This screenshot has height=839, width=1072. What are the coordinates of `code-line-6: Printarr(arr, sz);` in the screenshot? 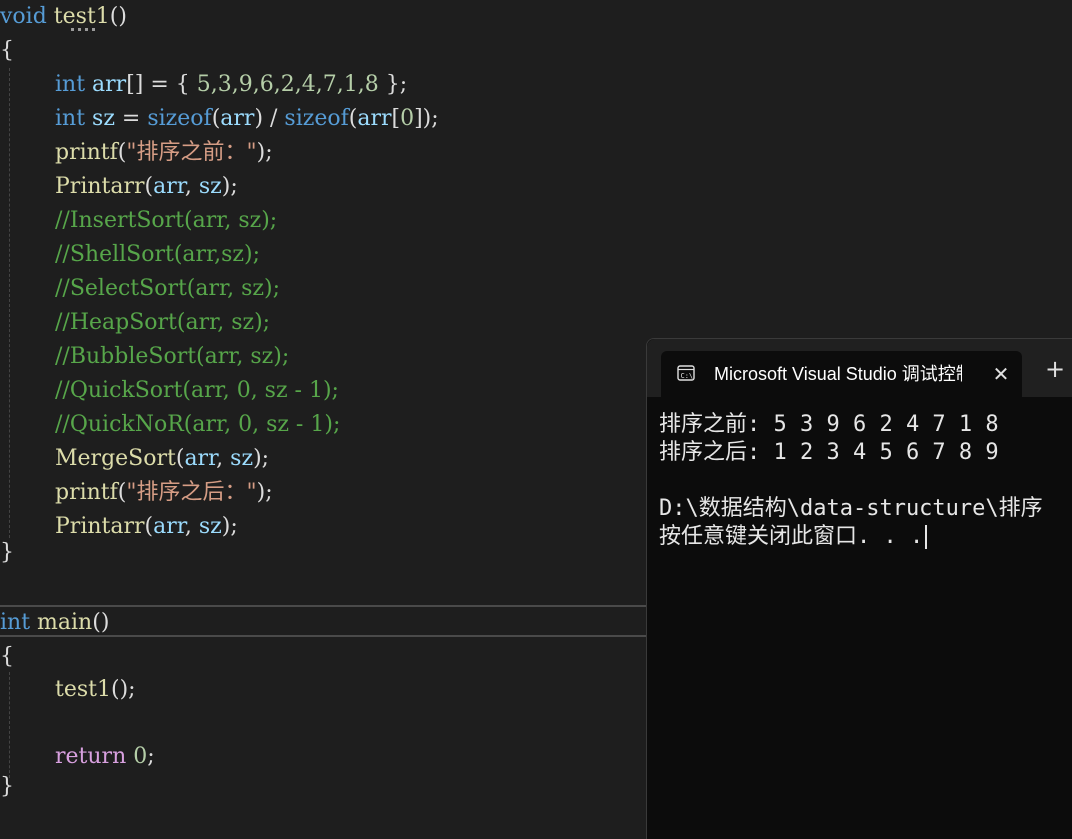 It's located at (146, 187).